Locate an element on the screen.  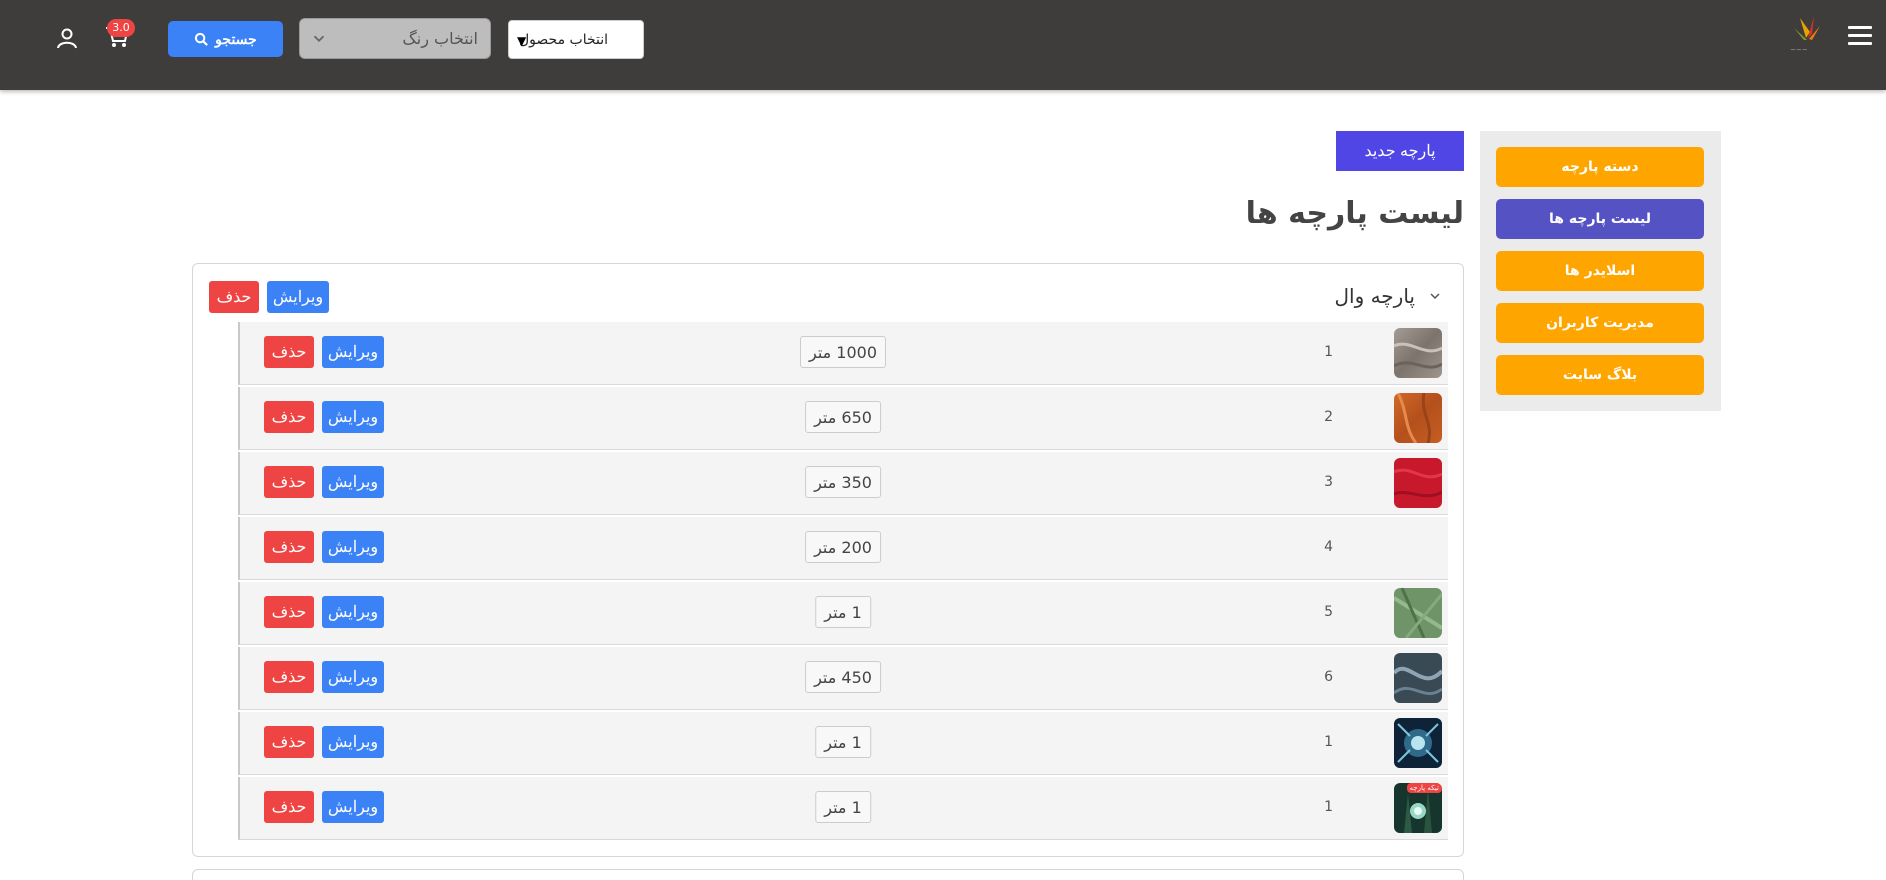
group-actions: حذف ویرایش is located at coordinates (269, 297).